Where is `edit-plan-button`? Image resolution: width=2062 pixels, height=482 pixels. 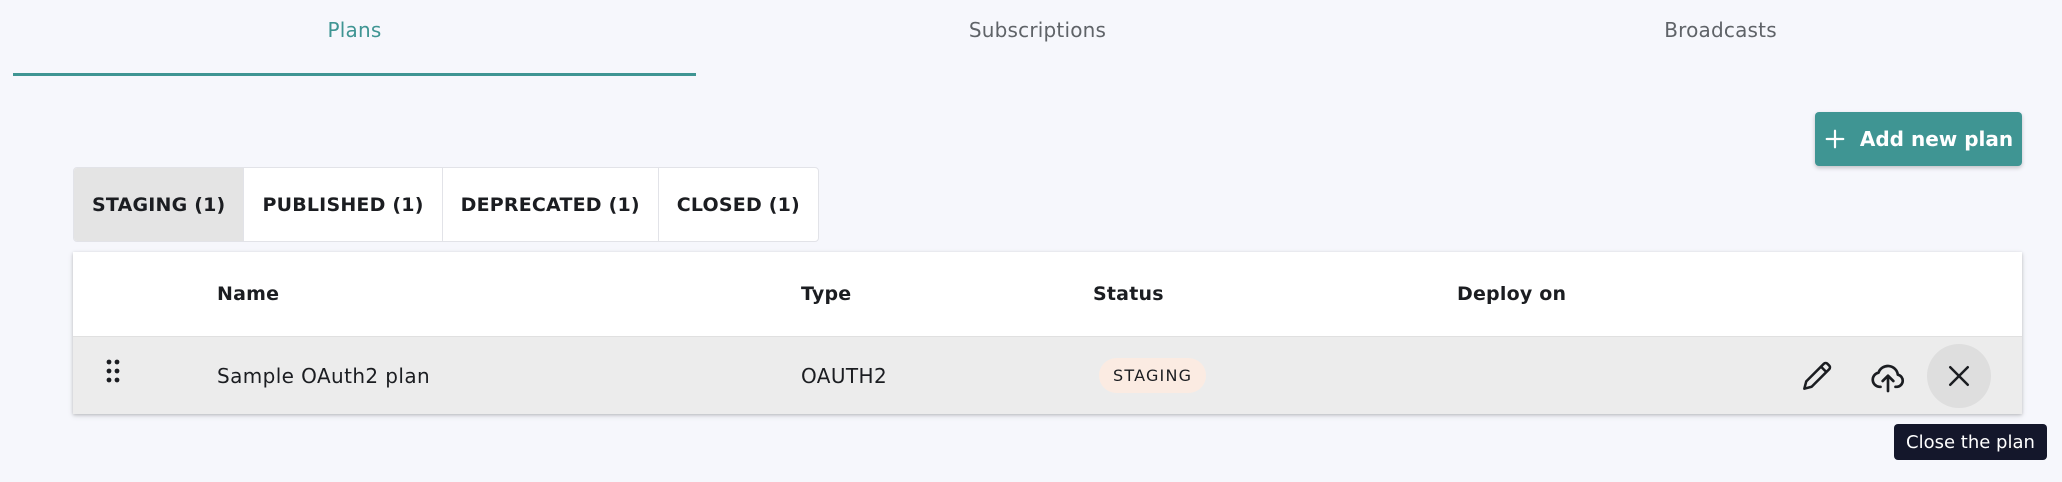
edit-plan-button is located at coordinates (1817, 376).